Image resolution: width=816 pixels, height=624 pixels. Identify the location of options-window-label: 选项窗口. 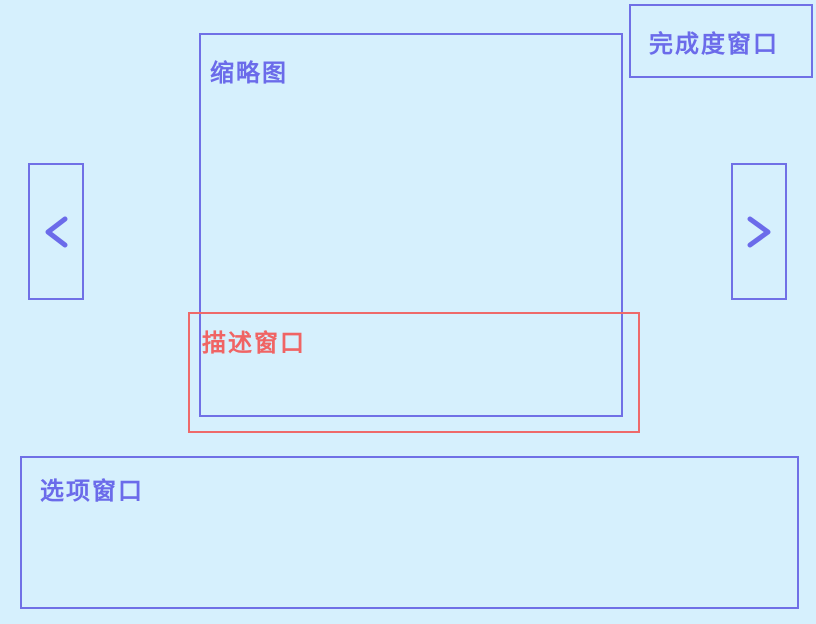
(92, 491).